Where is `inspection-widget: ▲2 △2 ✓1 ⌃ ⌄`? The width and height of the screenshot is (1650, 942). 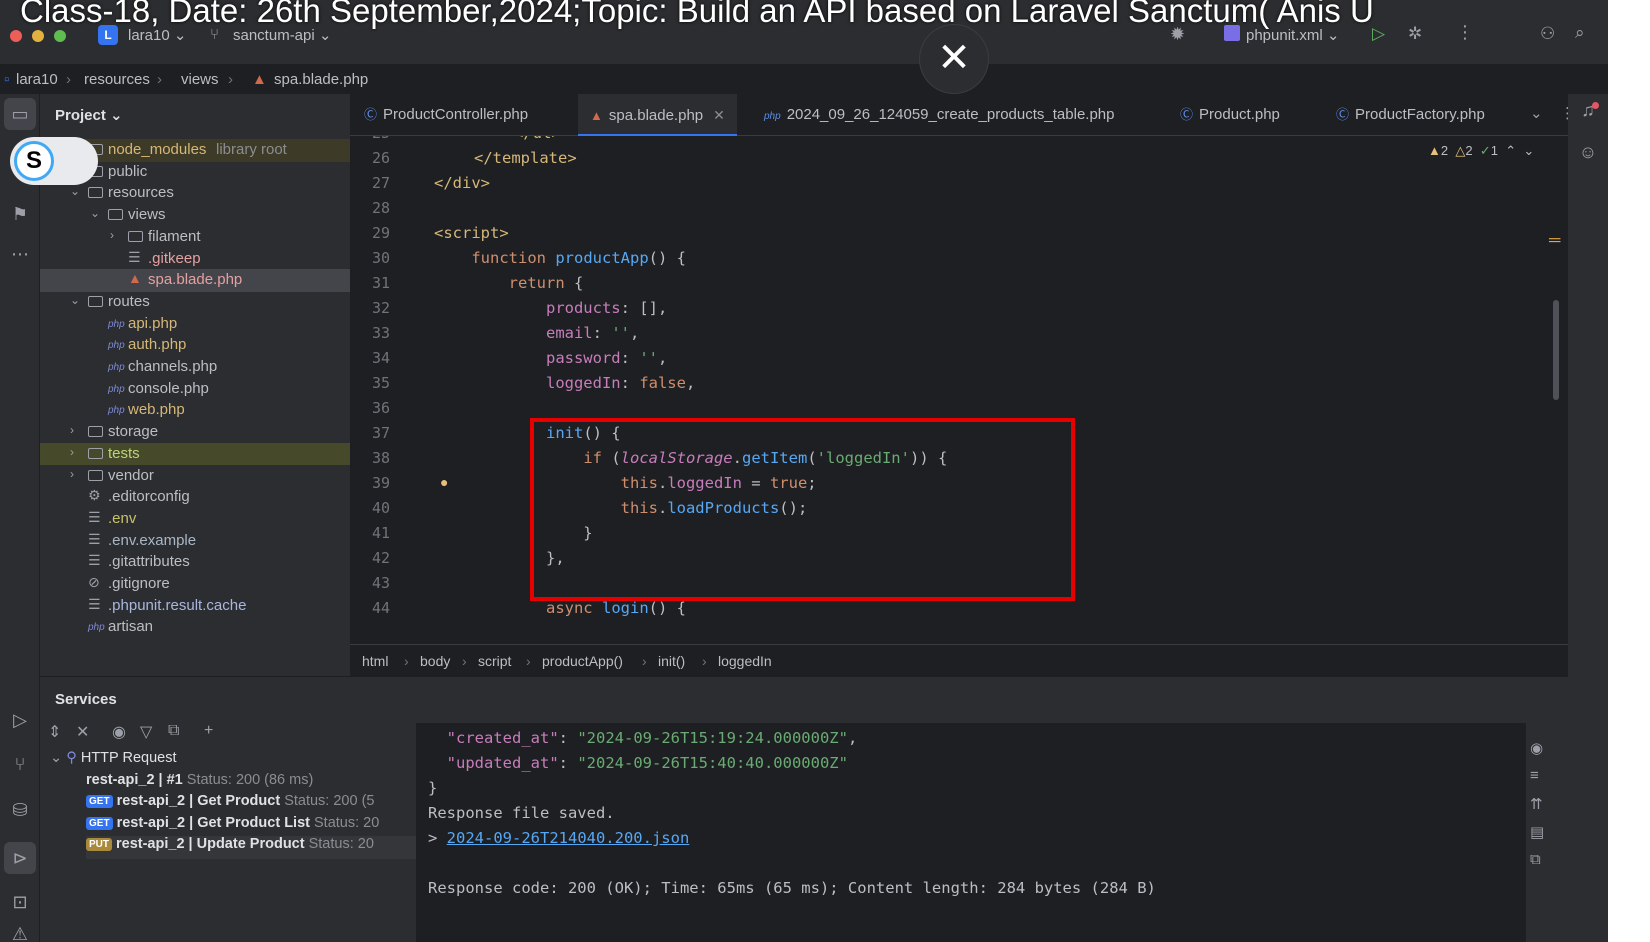
inspection-widget: ▲2 △2 ✓1 ⌃ ⌄ is located at coordinates (1481, 151).